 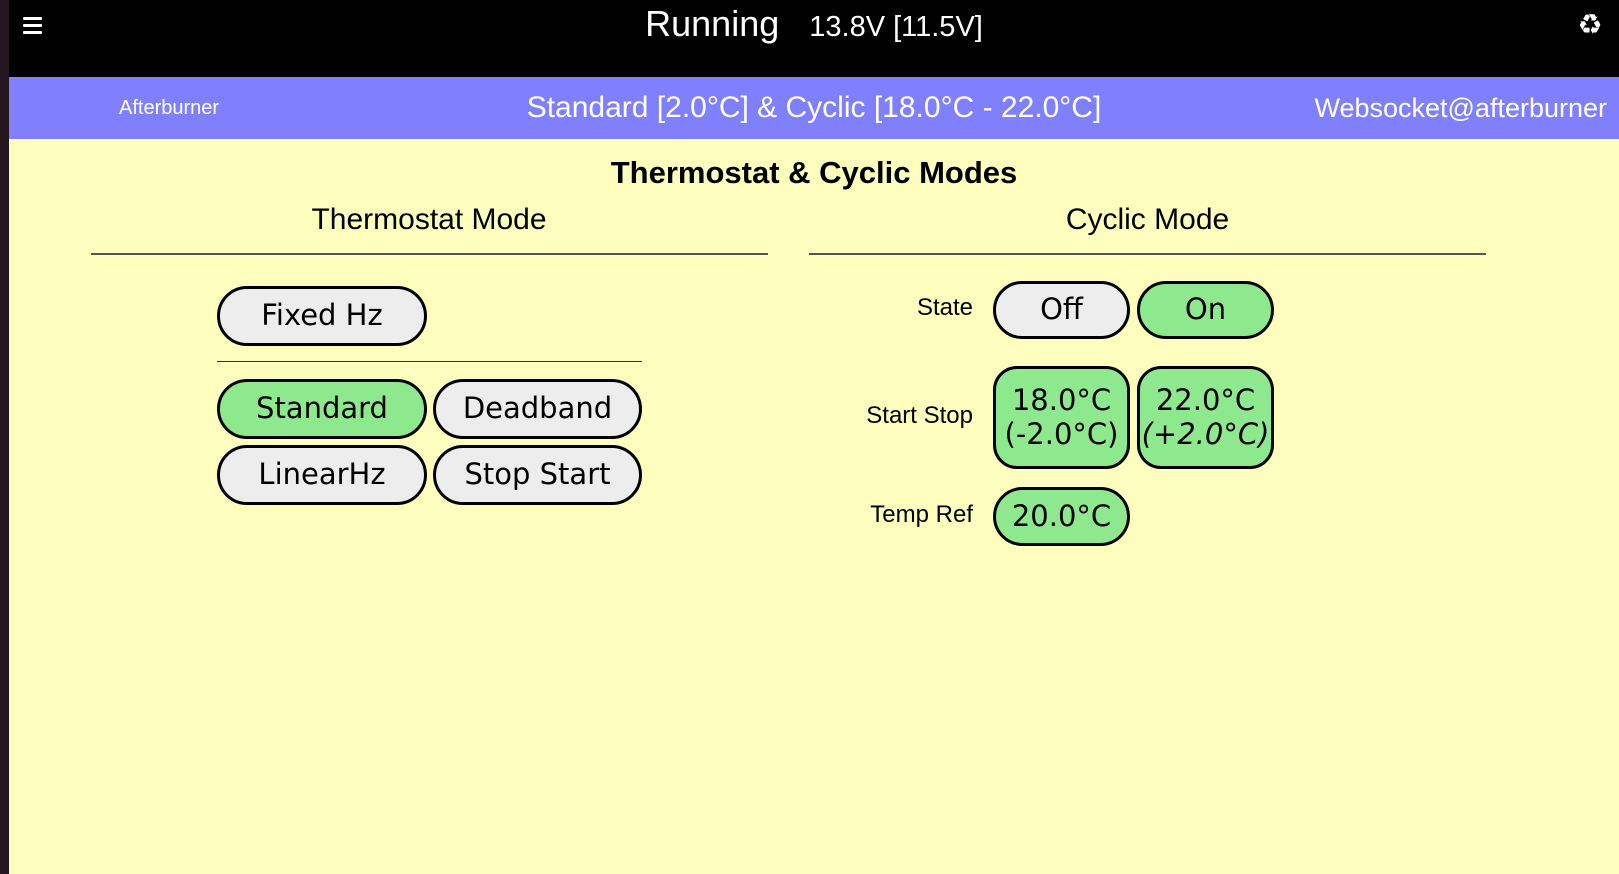 I want to click on temp-ref-button: 20.0°C, so click(x=1061, y=516).